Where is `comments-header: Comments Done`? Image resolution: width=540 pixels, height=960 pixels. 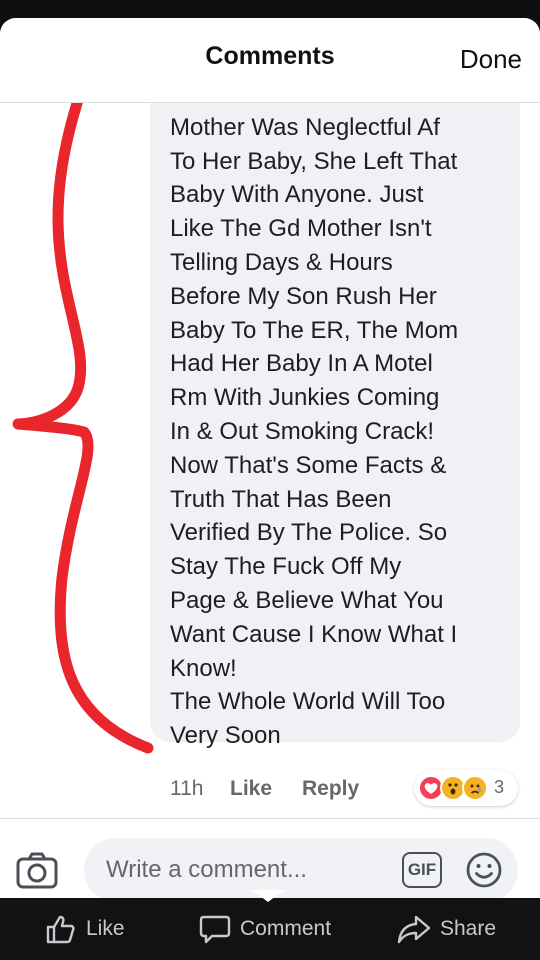 comments-header: Comments Done is located at coordinates (270, 60).